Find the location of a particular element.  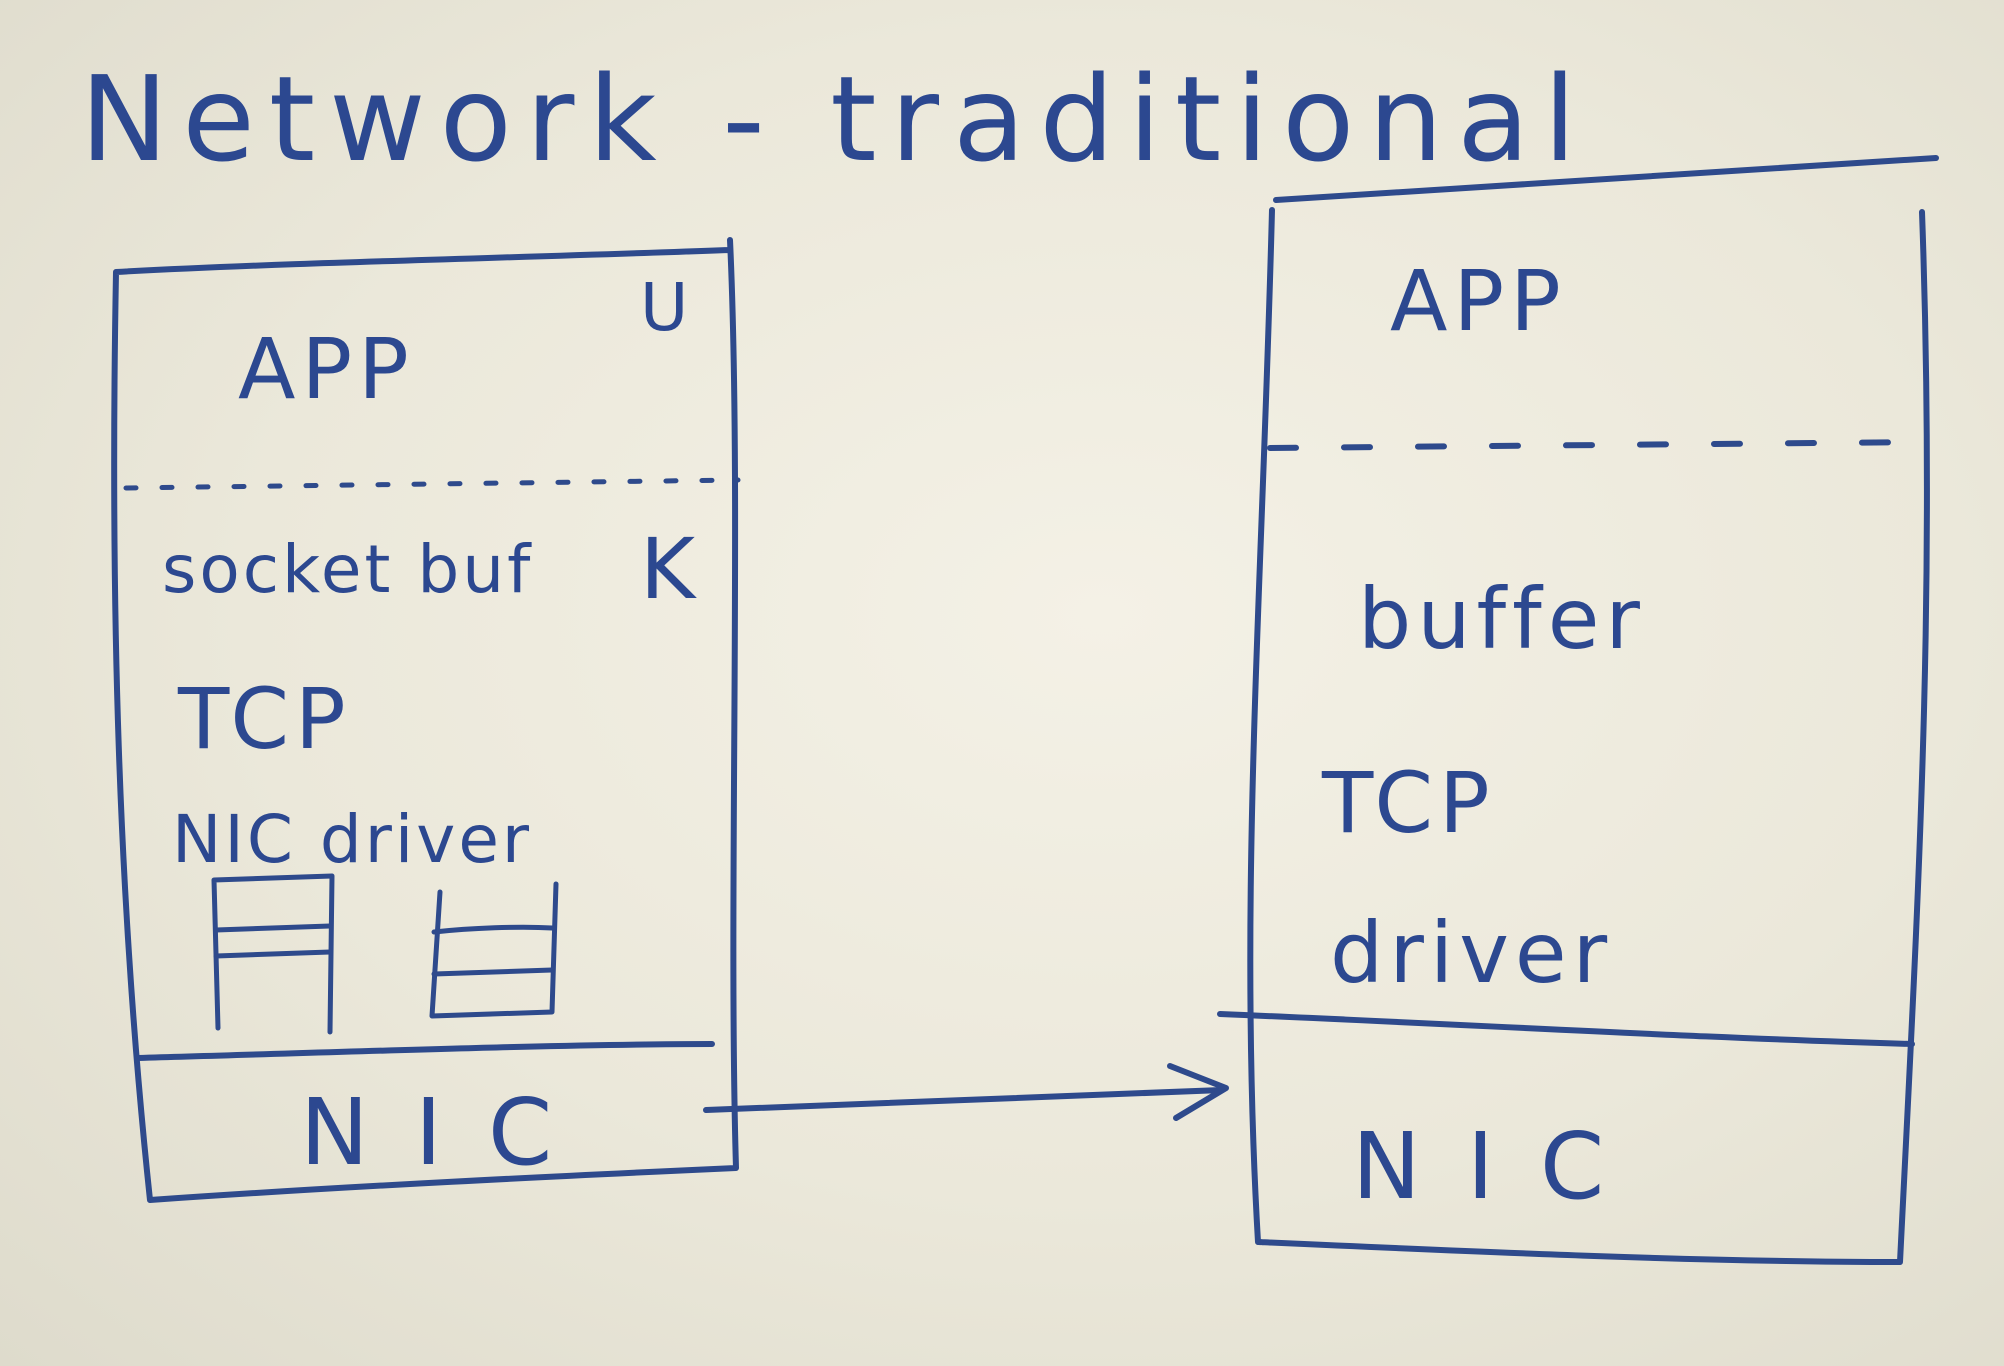

sender-user-kernel-divider is located at coordinates (432, 484).